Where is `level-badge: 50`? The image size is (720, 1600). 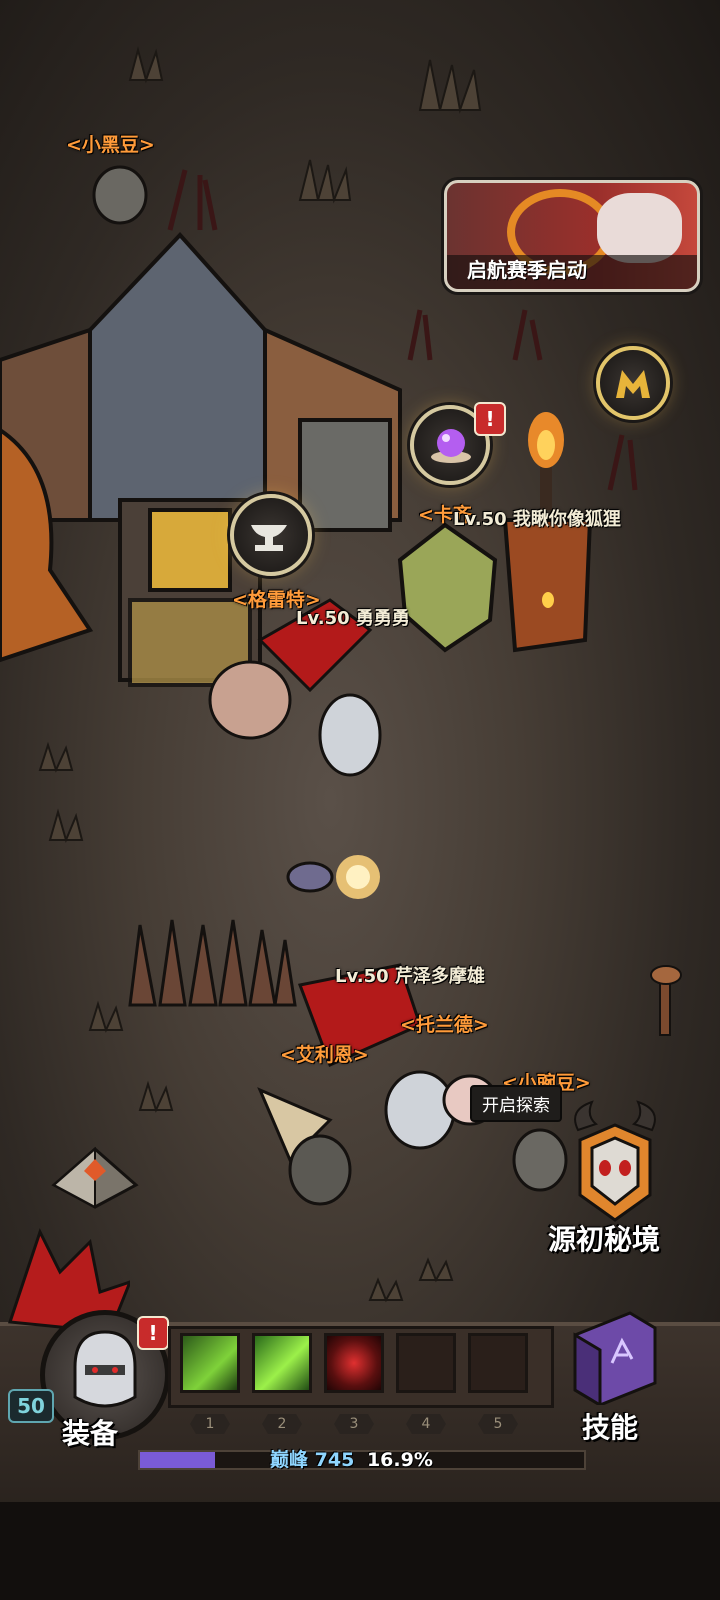
level-badge: 50 is located at coordinates (31, 1406).